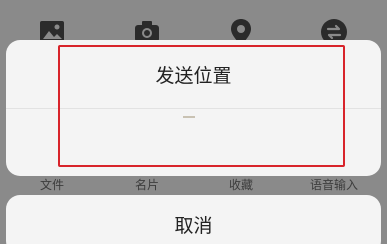 This screenshot has height=244, width=387. I want to click on cancel-label: 取消, so click(193, 226).